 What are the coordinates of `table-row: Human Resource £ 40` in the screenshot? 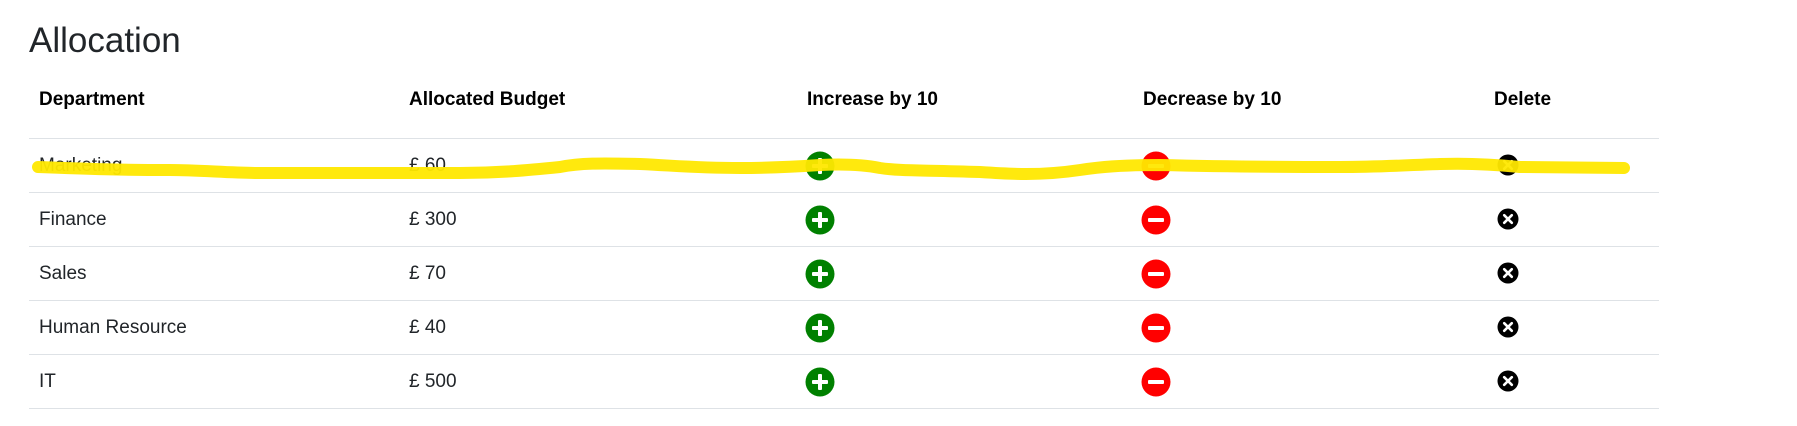 It's located at (844, 327).